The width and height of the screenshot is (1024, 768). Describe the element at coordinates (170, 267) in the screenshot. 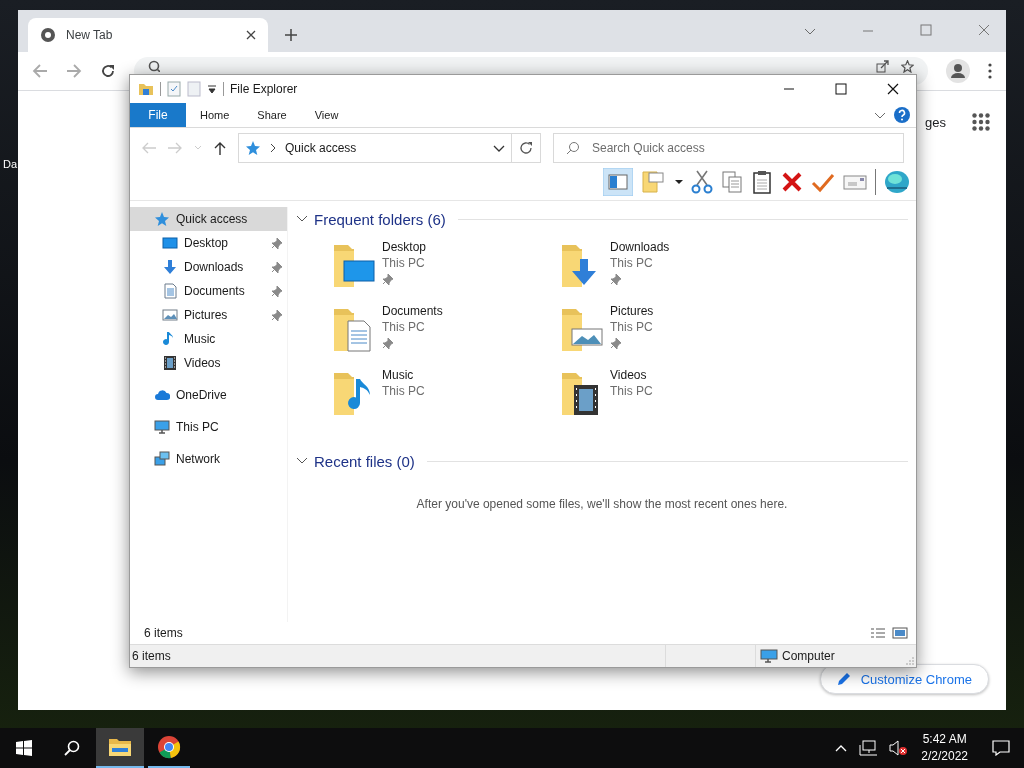

I see `down-arrow-icon` at that location.